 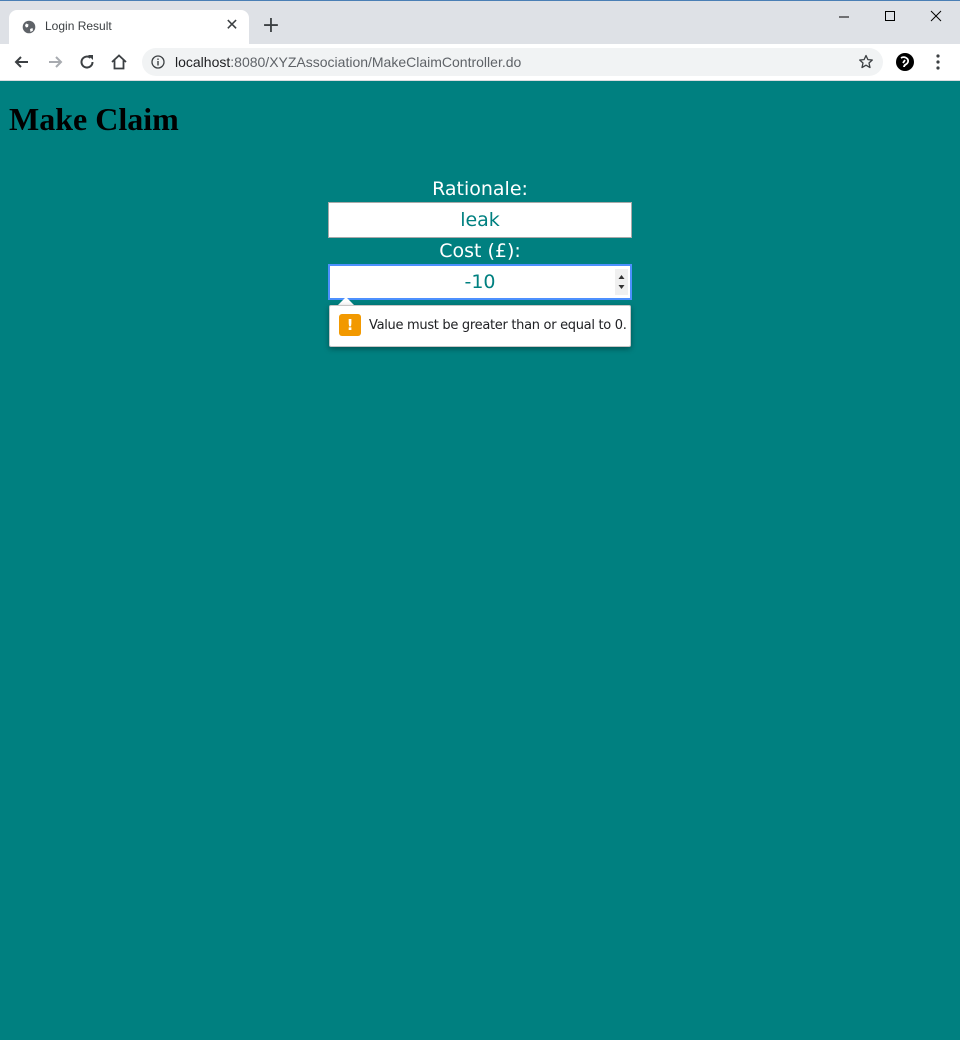 What do you see at coordinates (158, 62) in the screenshot?
I see `info-icon` at bounding box center [158, 62].